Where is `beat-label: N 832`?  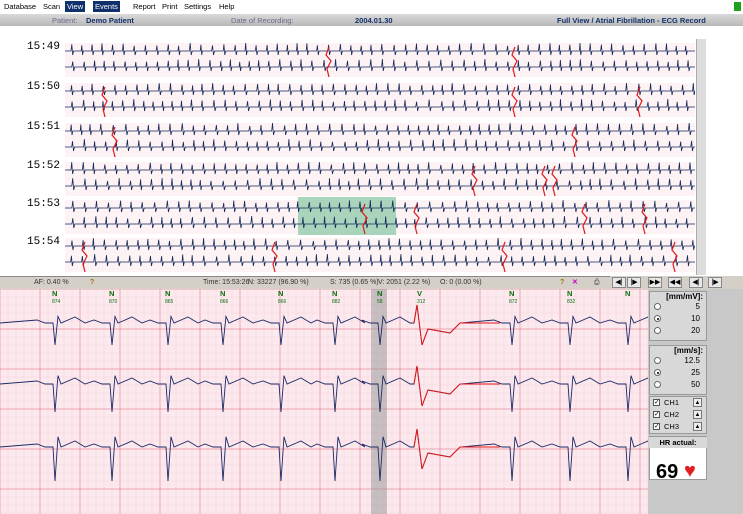
beat-label: N 832 is located at coordinates (571, 297).